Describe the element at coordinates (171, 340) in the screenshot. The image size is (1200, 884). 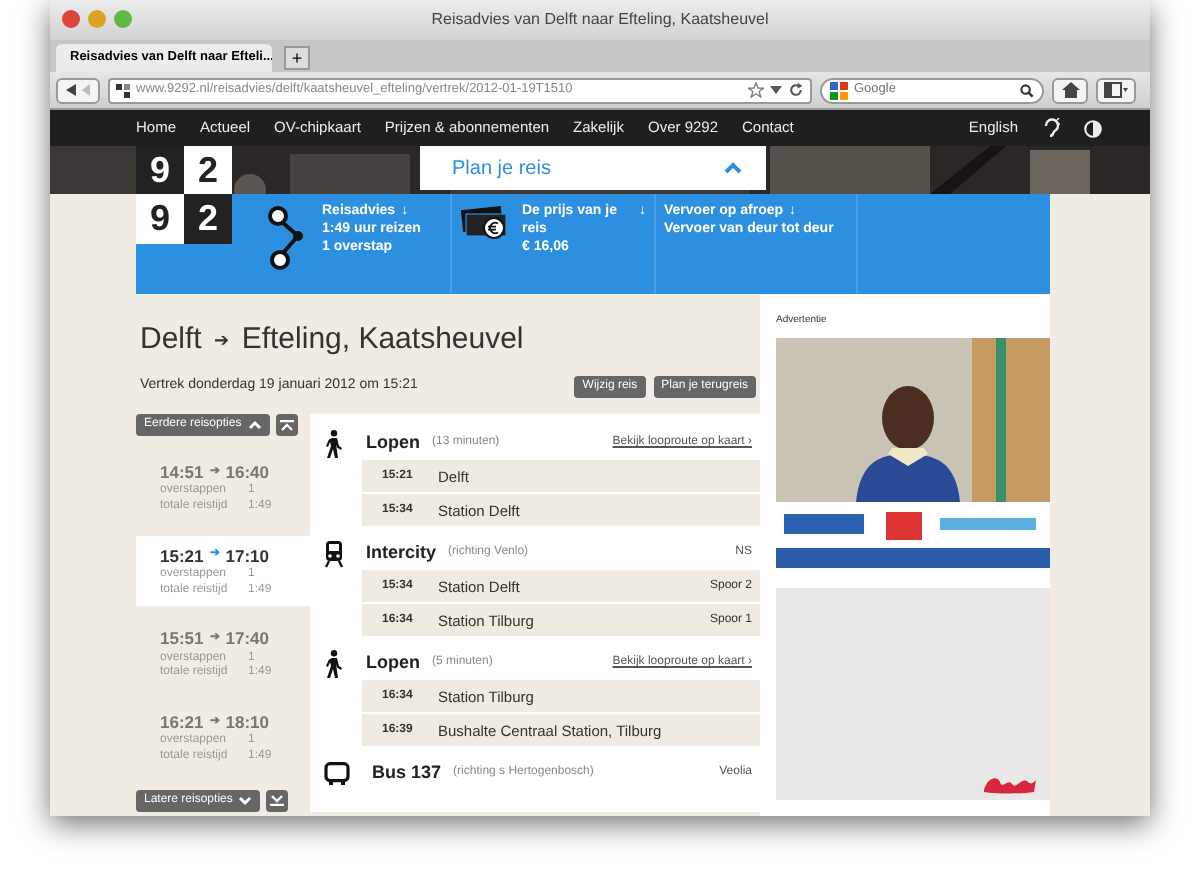
I see `from-place: Delft` at that location.